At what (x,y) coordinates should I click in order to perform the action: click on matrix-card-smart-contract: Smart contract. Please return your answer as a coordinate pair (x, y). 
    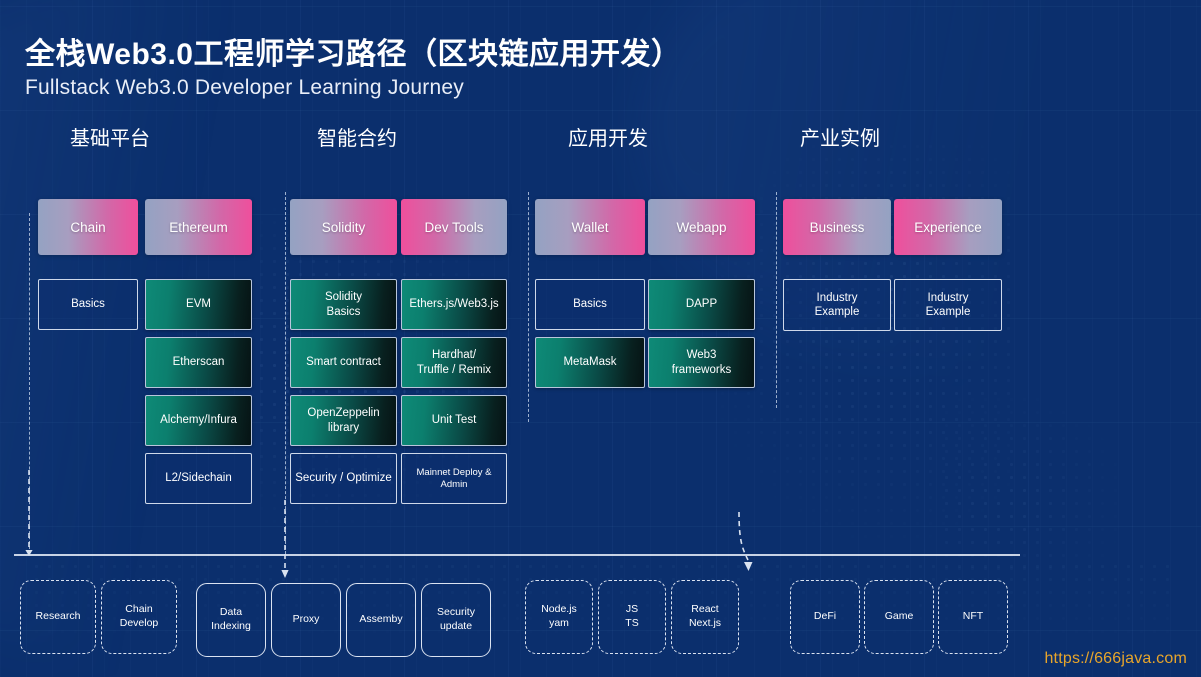
    Looking at the image, I should click on (343, 362).